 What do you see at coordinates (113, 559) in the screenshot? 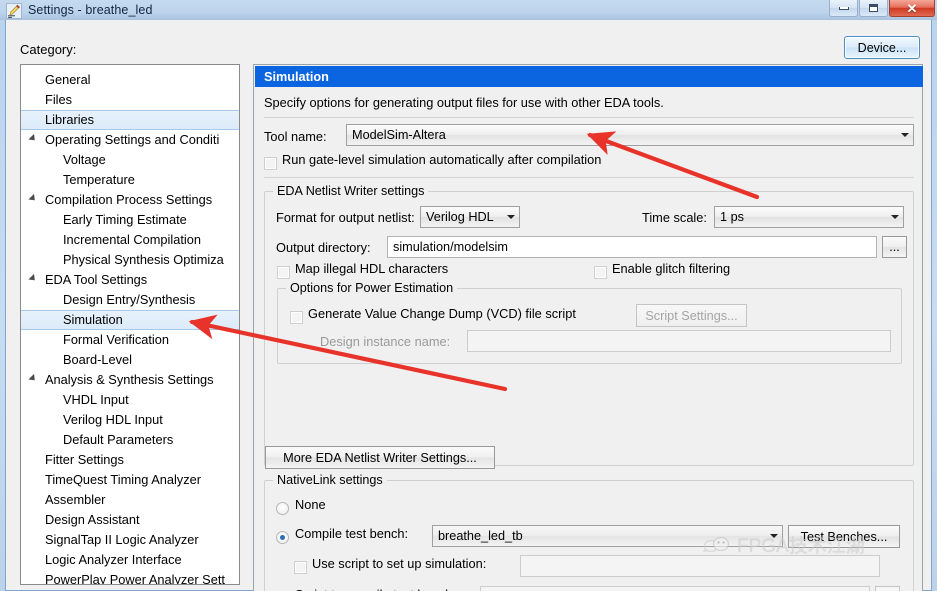
I see `tree-item-label: Logic Analyzer Interface` at bounding box center [113, 559].